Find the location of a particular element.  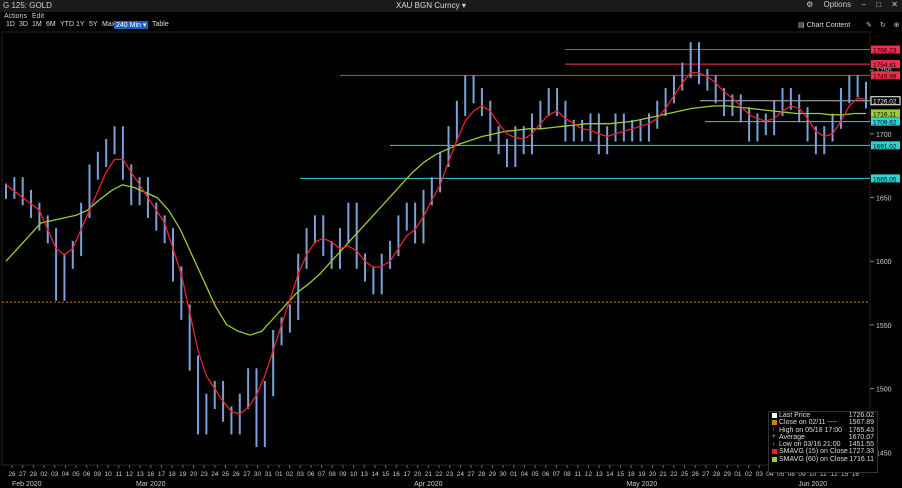

legend-label: SMAVG (15) on Close is located at coordinates (813, 452).